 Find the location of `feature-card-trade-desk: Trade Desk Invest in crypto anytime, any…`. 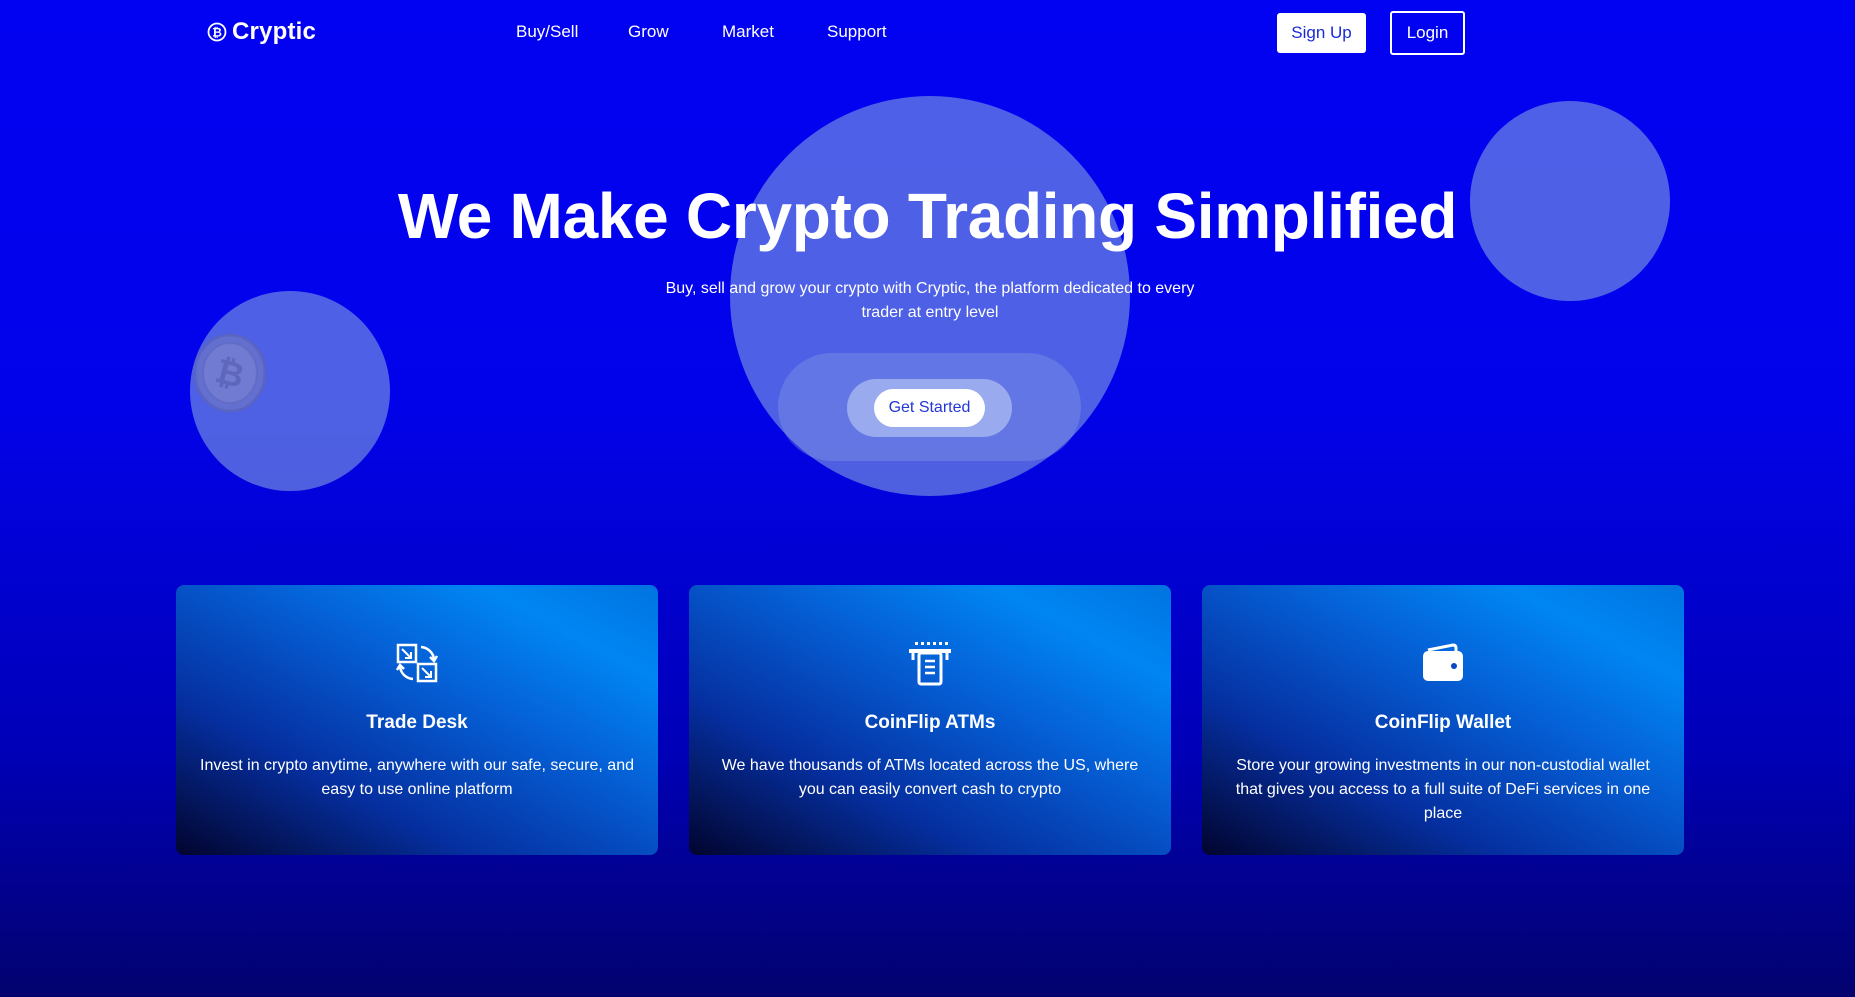

feature-card-trade-desk: Trade Desk Invest in crypto anytime, any… is located at coordinates (417, 720).